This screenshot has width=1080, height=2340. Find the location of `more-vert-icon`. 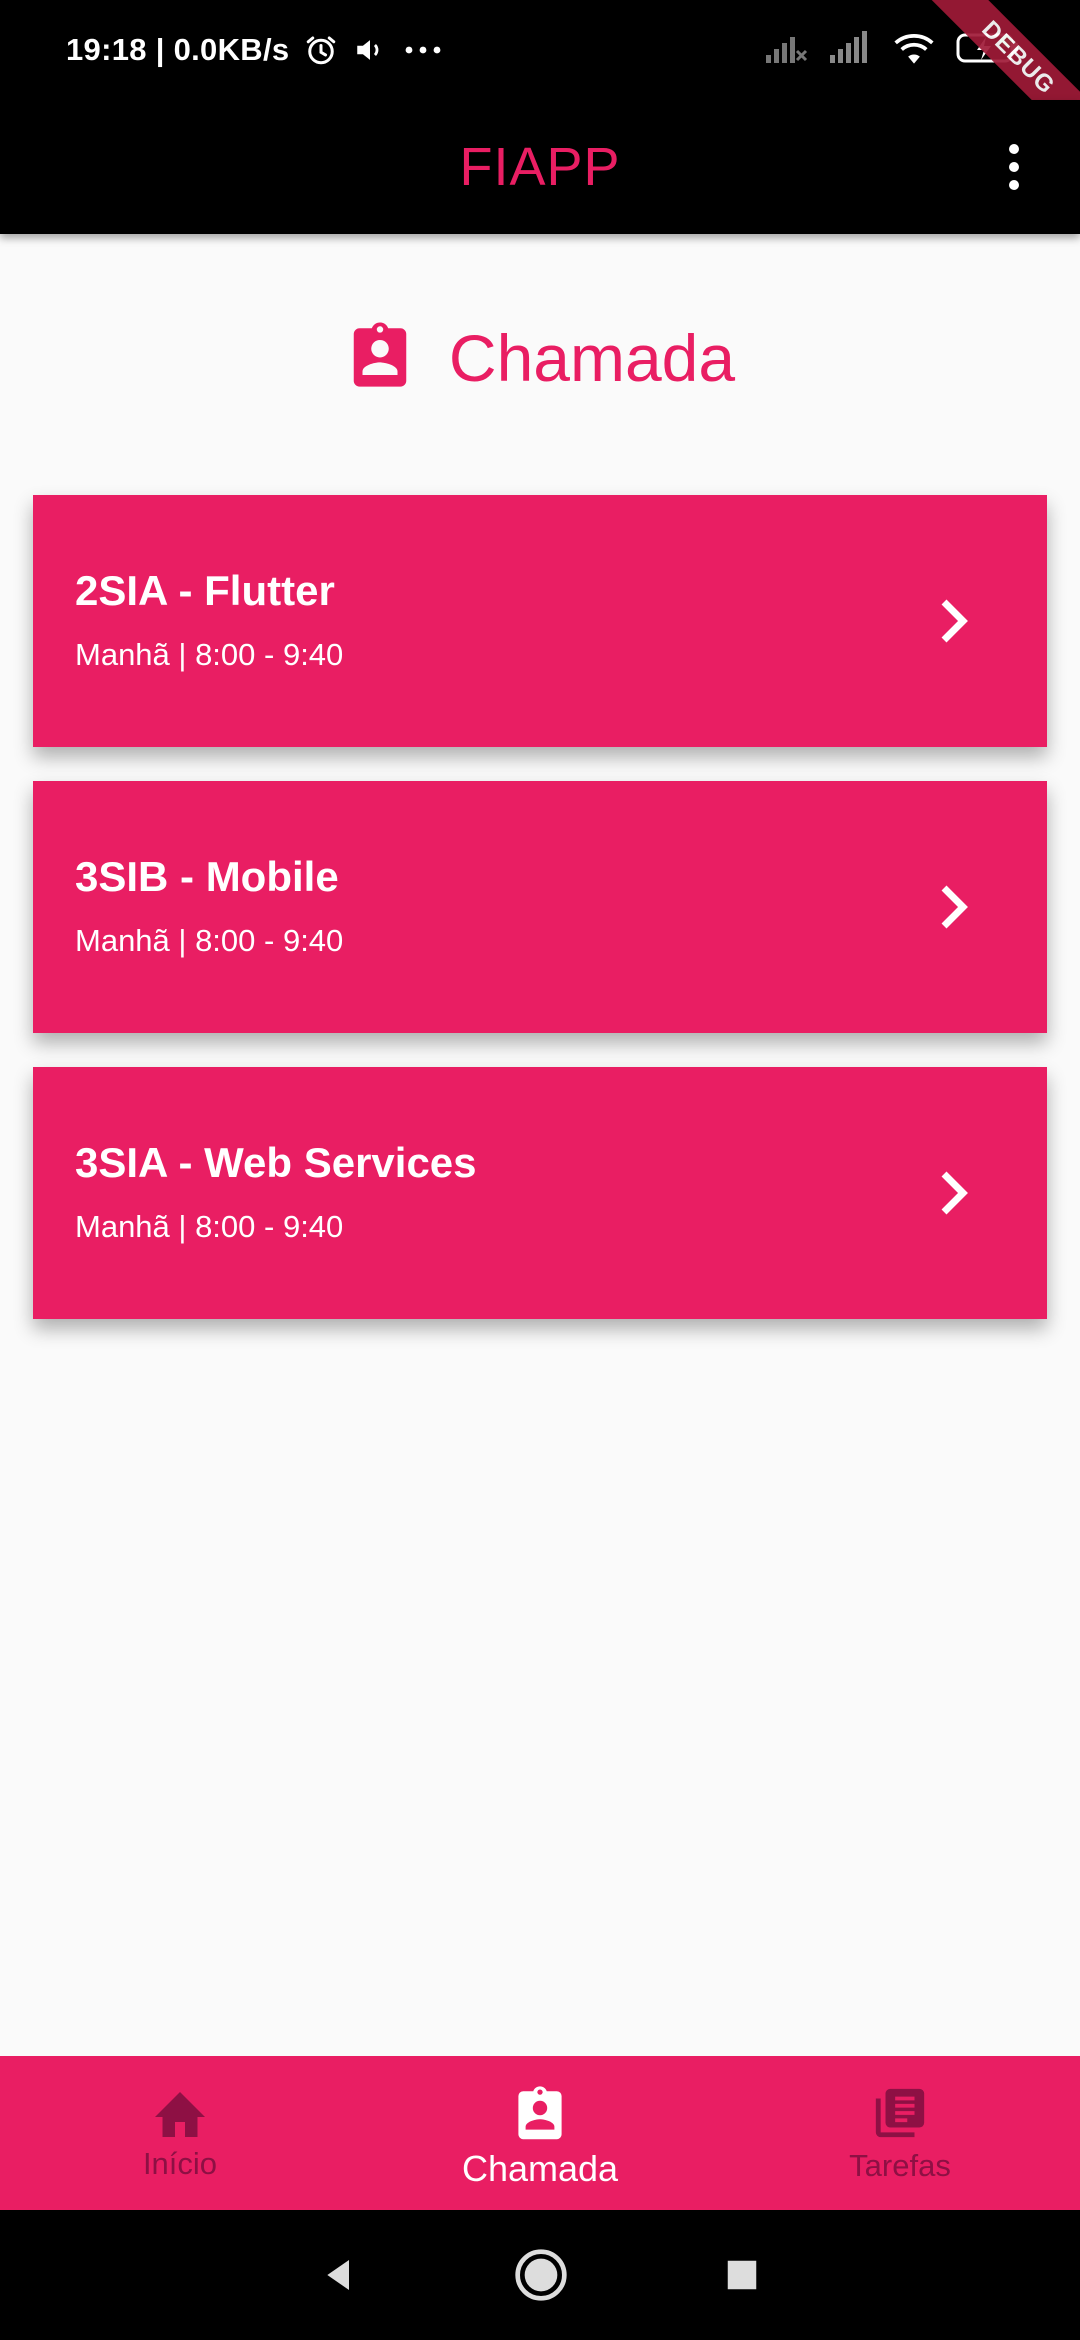

more-vert-icon is located at coordinates (1014, 167).